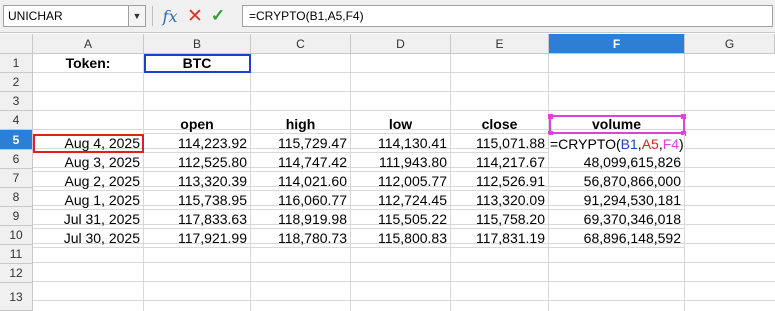 This screenshot has height=311, width=775. Describe the element at coordinates (16, 235) in the screenshot. I see `row-header-10: 10` at that location.